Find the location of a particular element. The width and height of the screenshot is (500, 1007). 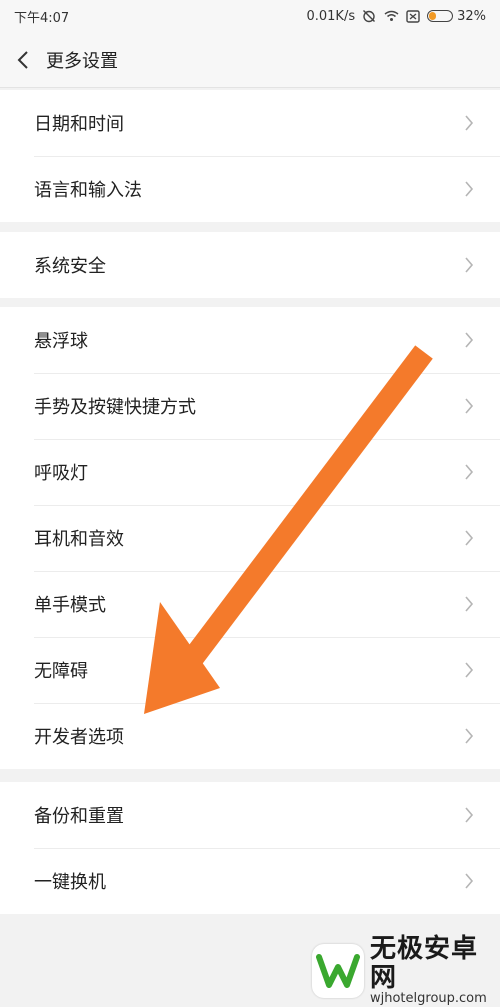

battery-indicator: 32% is located at coordinates (456, 16).